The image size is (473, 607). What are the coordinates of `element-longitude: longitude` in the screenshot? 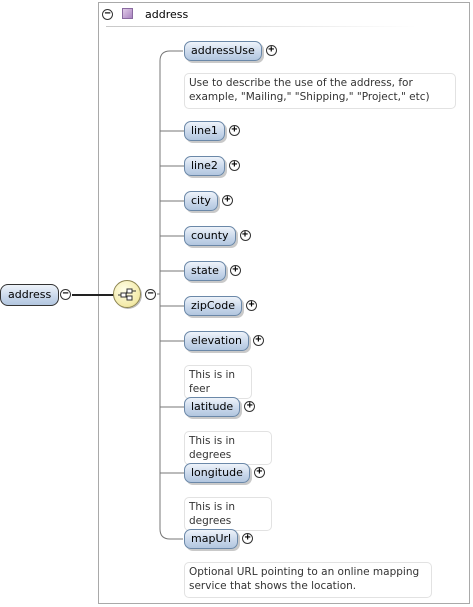 It's located at (217, 473).